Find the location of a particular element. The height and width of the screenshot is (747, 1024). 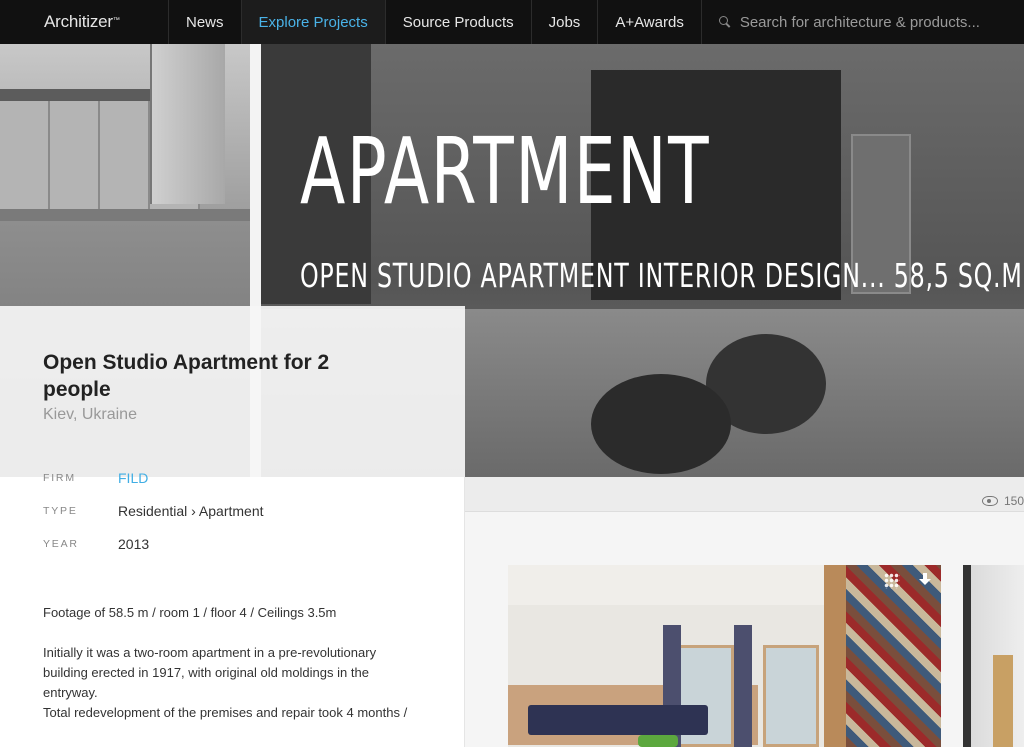

logo-trademark: ™ is located at coordinates (116, 20).